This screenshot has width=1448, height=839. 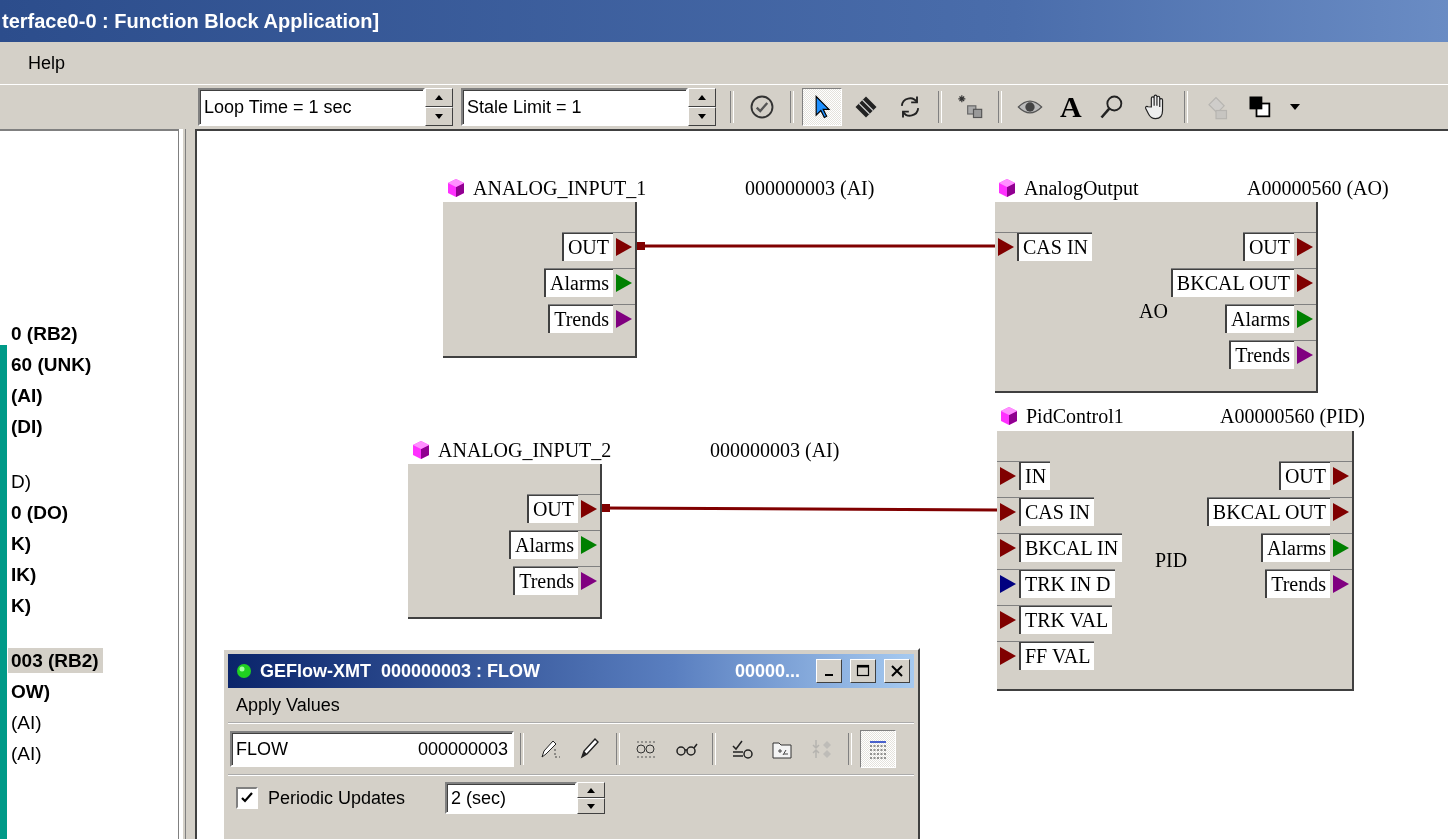 I want to click on toolbar-button: A, so click(x=1071, y=107).